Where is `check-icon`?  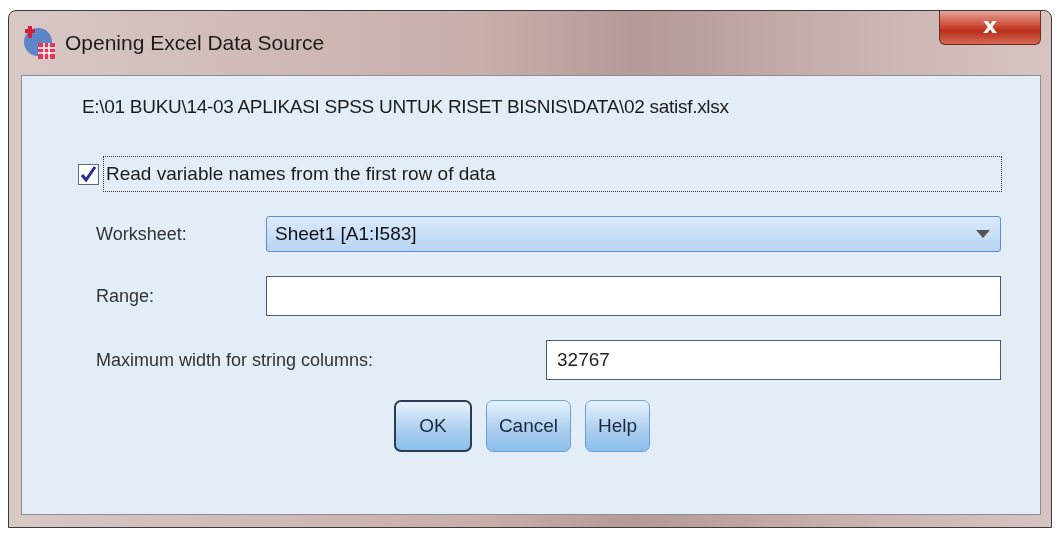 check-icon is located at coordinates (88, 174).